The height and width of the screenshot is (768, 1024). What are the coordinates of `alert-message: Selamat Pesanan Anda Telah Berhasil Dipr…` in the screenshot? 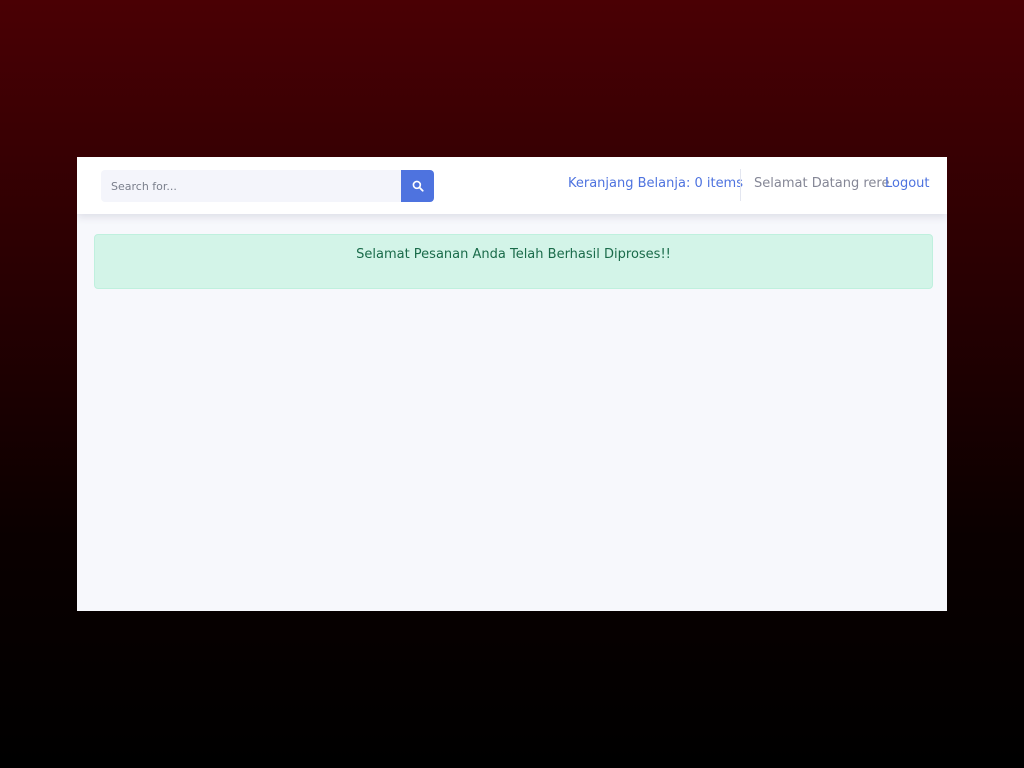 It's located at (513, 254).